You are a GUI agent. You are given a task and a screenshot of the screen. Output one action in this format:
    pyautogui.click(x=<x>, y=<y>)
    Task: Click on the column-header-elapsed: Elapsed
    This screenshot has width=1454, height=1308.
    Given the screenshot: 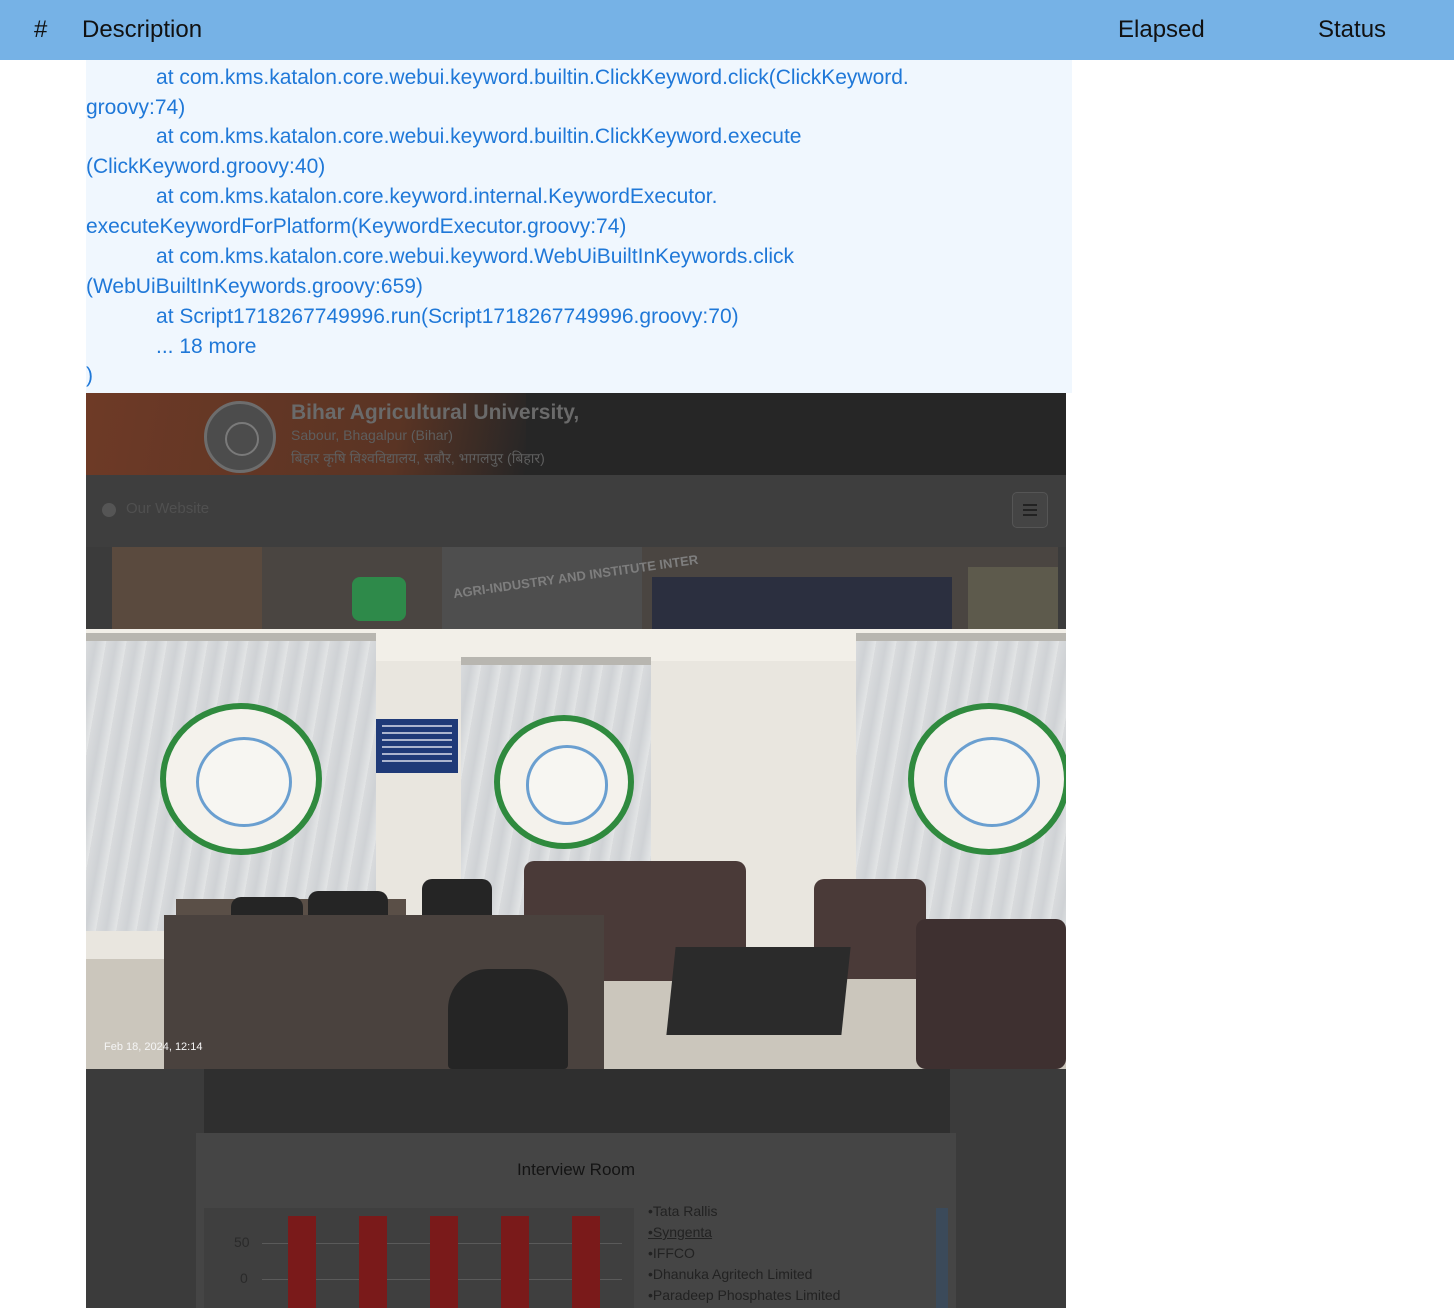 What is the action you would take?
    pyautogui.click(x=1161, y=29)
    